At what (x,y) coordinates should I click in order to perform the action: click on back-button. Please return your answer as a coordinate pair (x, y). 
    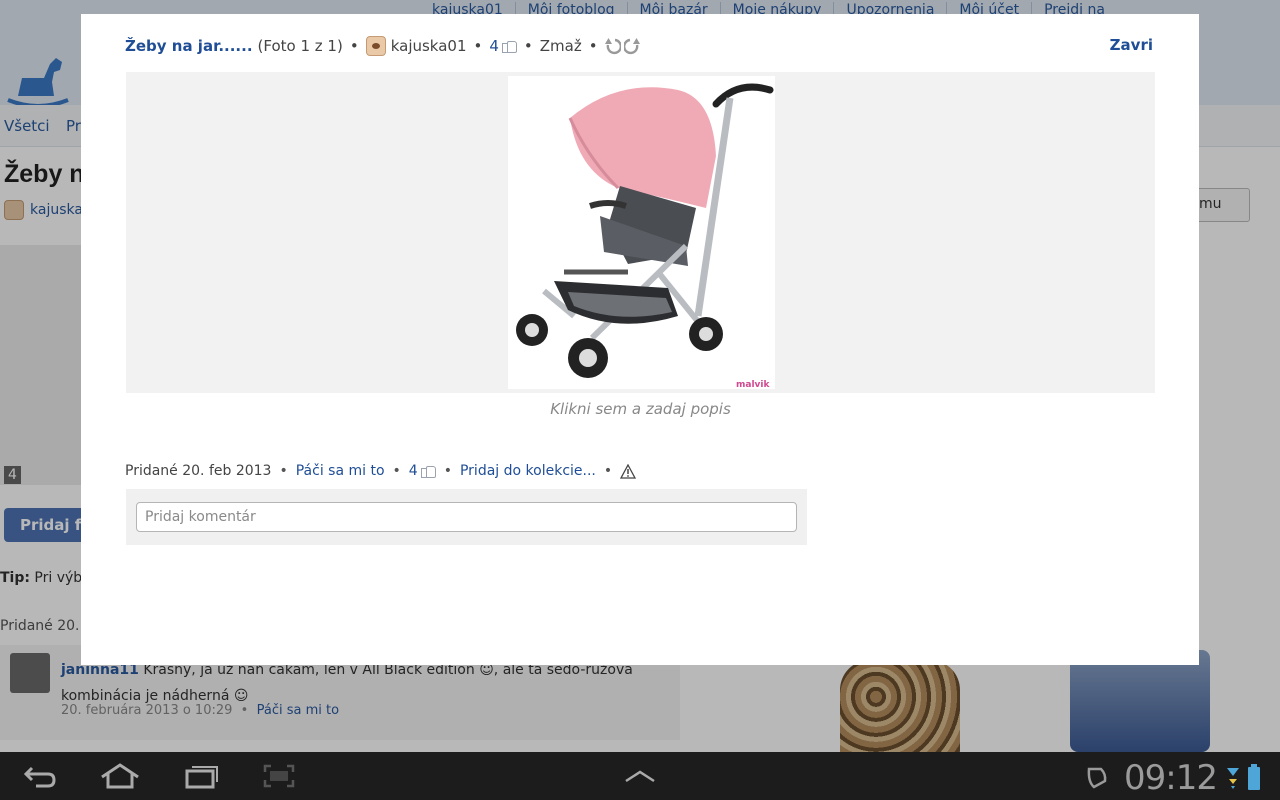
    Looking at the image, I should click on (40, 776).